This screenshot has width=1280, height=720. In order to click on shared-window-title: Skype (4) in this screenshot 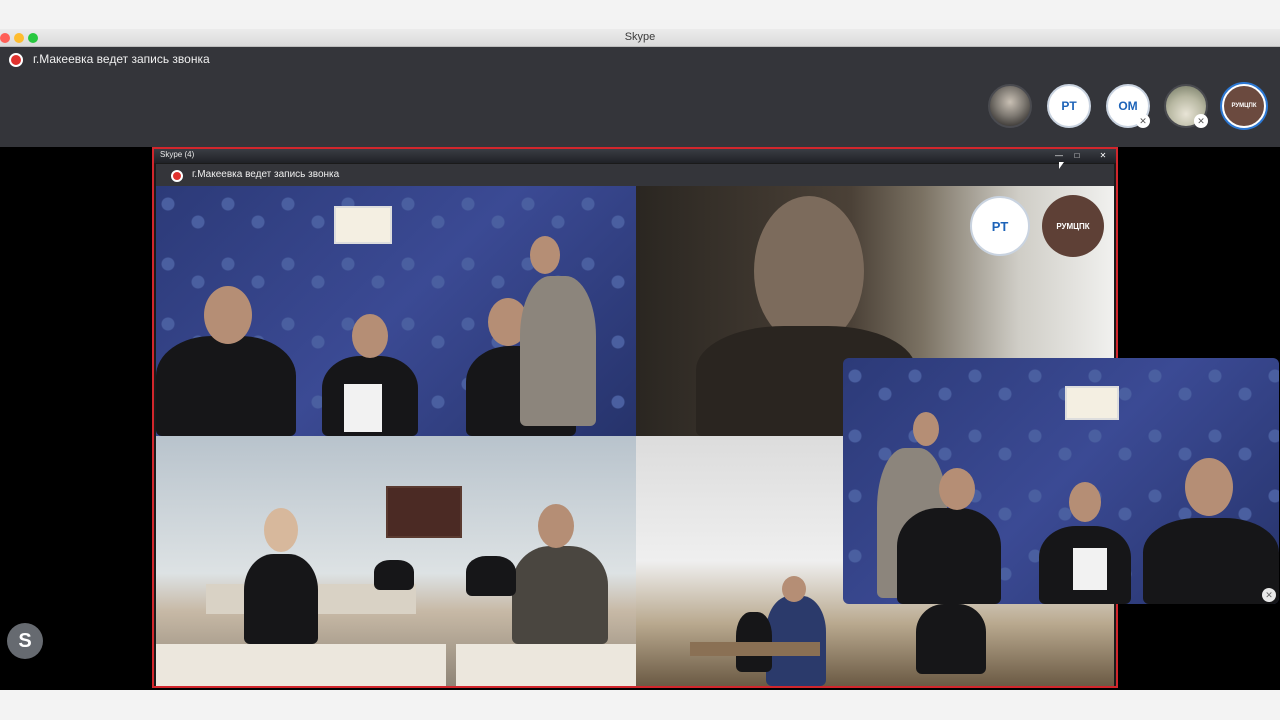, I will do `click(177, 154)`.